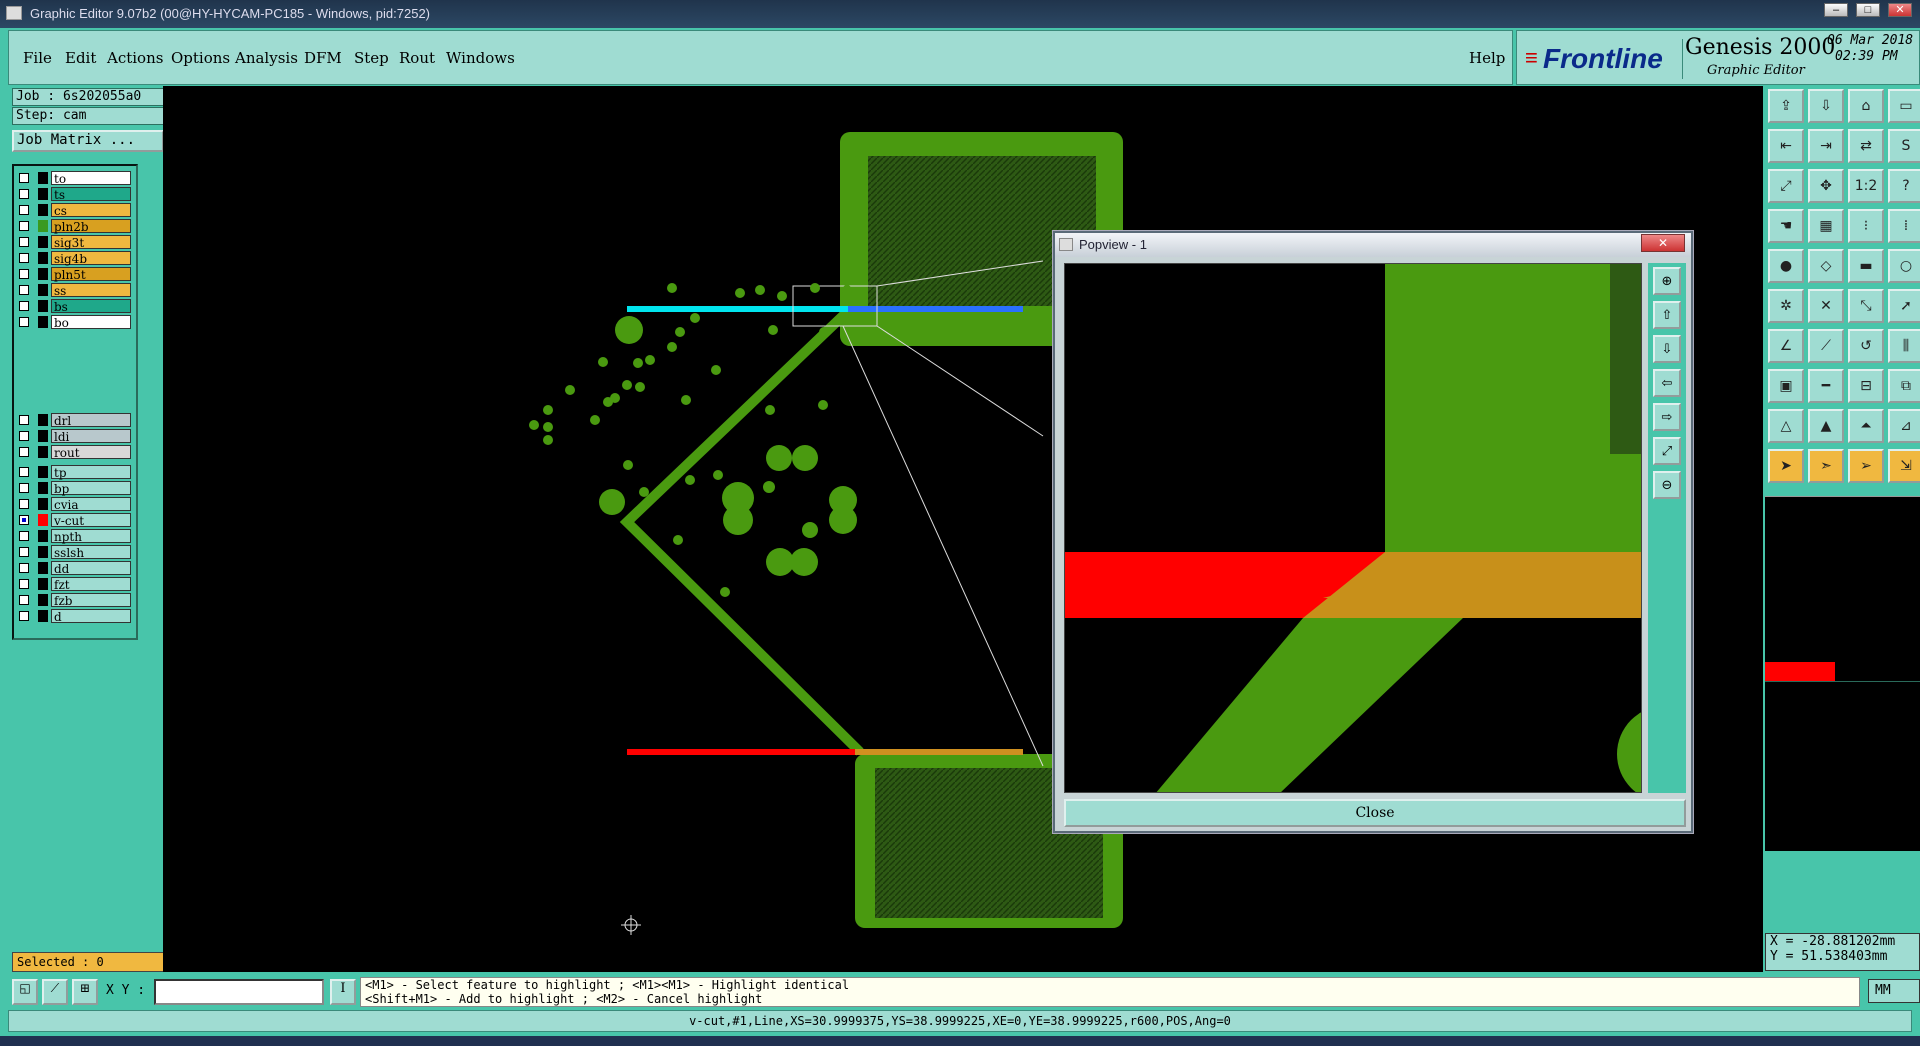 The width and height of the screenshot is (1920, 1046). What do you see at coordinates (1826, 426) in the screenshot?
I see `triangle2-icon: ▲` at bounding box center [1826, 426].